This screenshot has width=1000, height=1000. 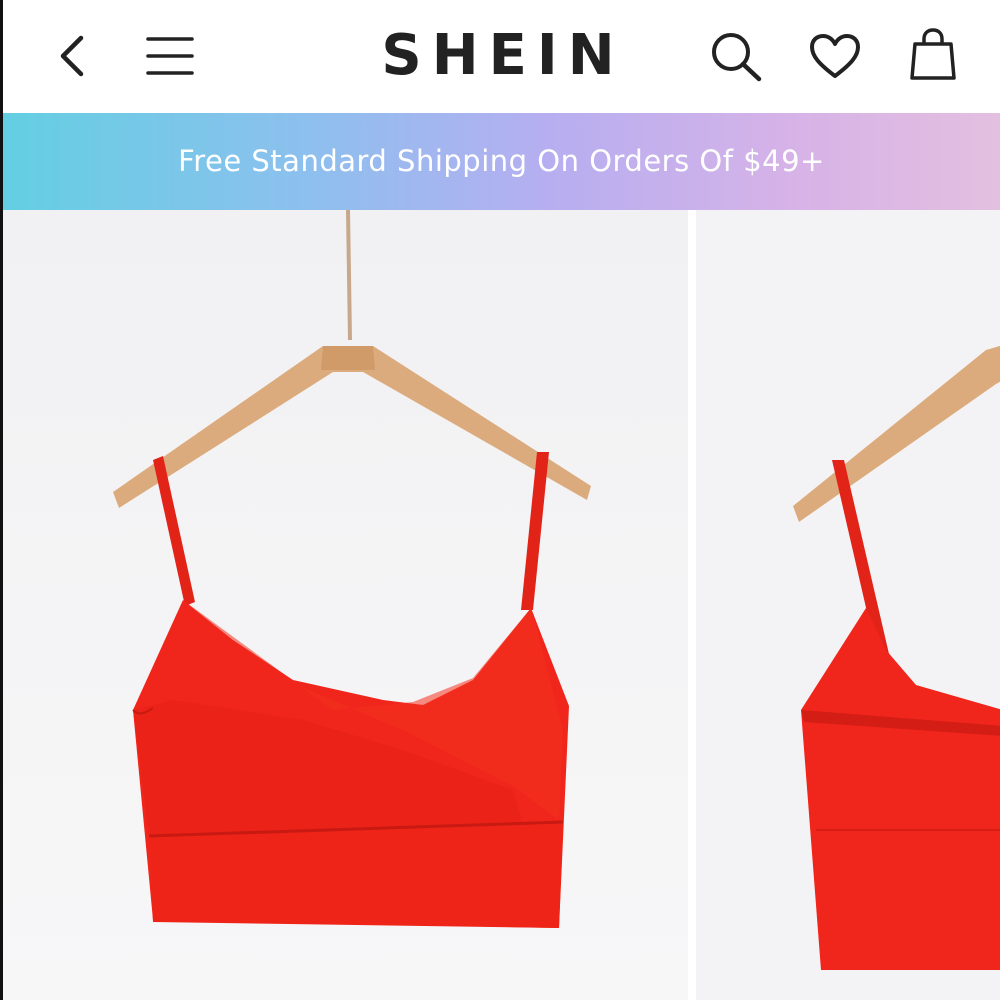 I want to click on chevron-left-icon, so click(x=71, y=56).